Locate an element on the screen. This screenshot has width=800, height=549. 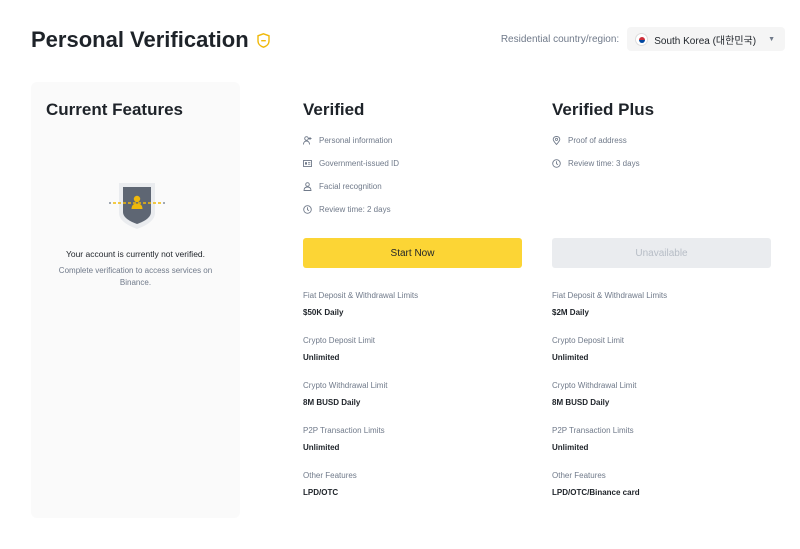
korea-flag-icon is located at coordinates (642, 39).